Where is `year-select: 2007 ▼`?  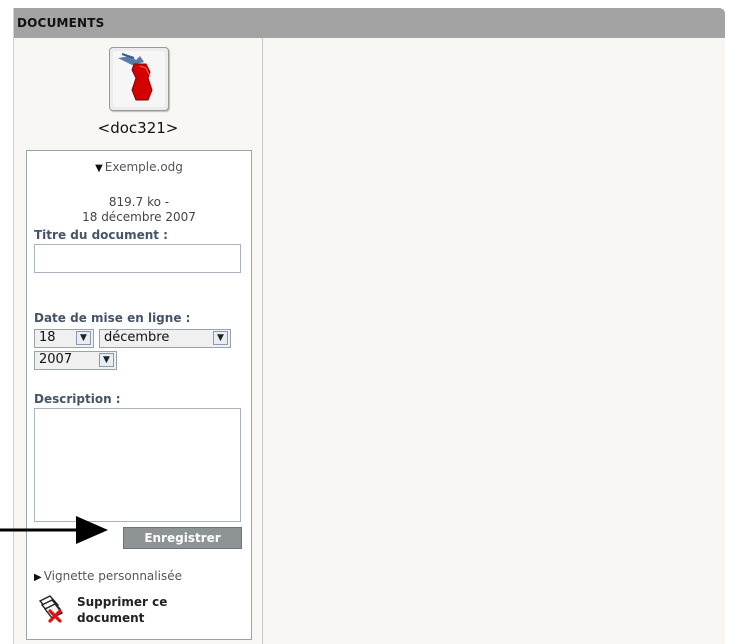 year-select: 2007 ▼ is located at coordinates (75, 360).